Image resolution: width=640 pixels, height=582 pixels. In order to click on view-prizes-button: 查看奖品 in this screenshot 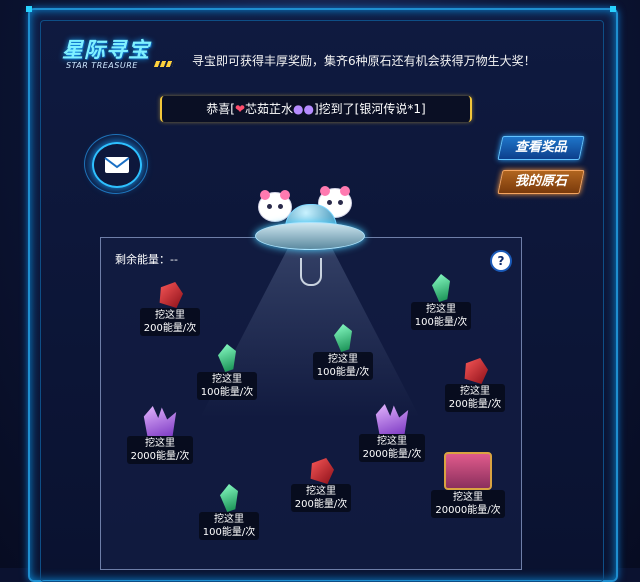, I will do `click(541, 148)`.